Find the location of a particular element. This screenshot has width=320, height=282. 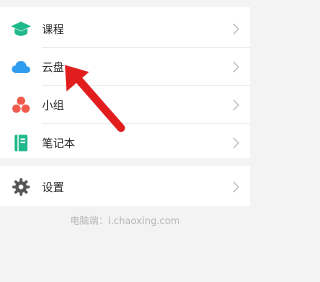

graduation-cap-icon is located at coordinates (21, 28).